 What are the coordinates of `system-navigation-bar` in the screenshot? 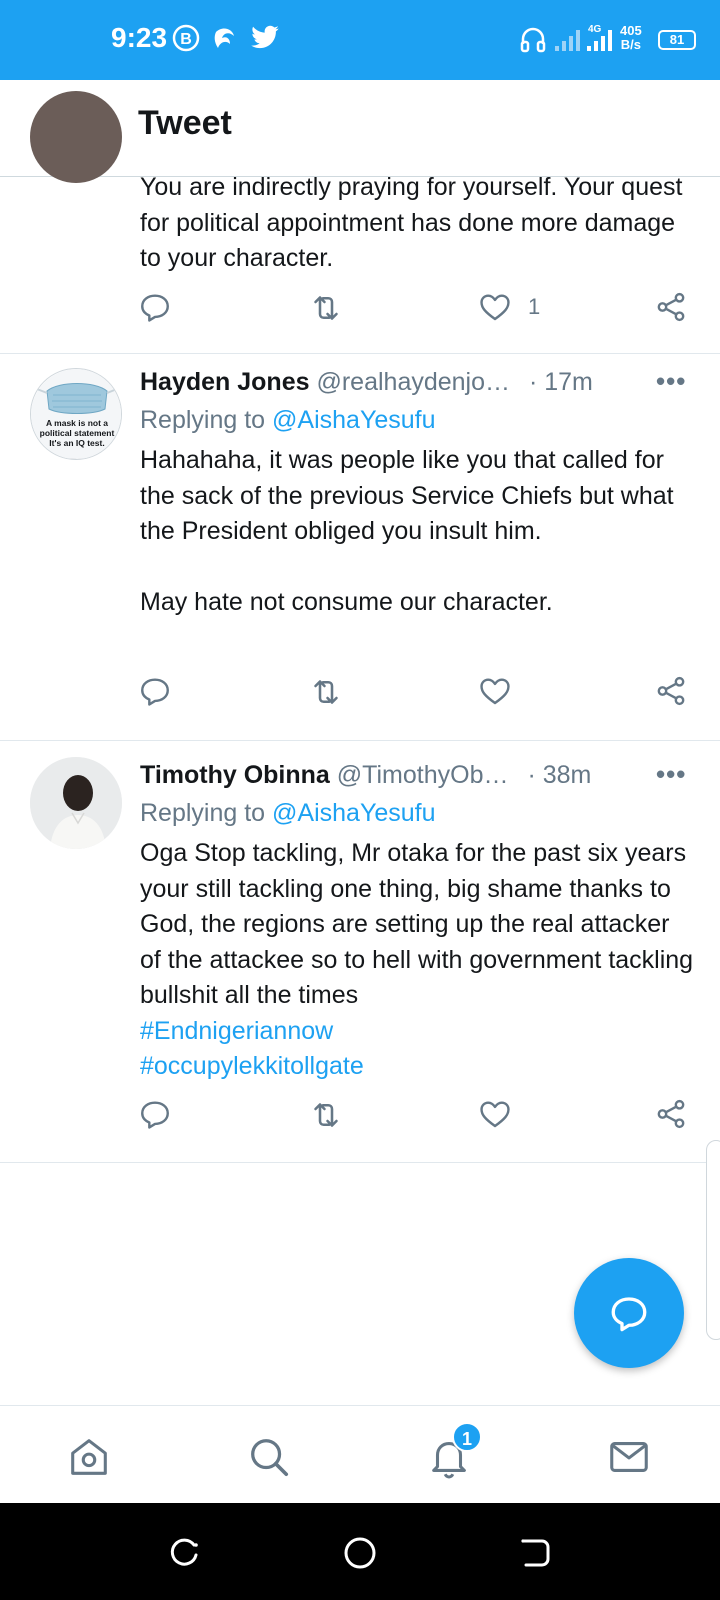 It's located at (360, 1551).